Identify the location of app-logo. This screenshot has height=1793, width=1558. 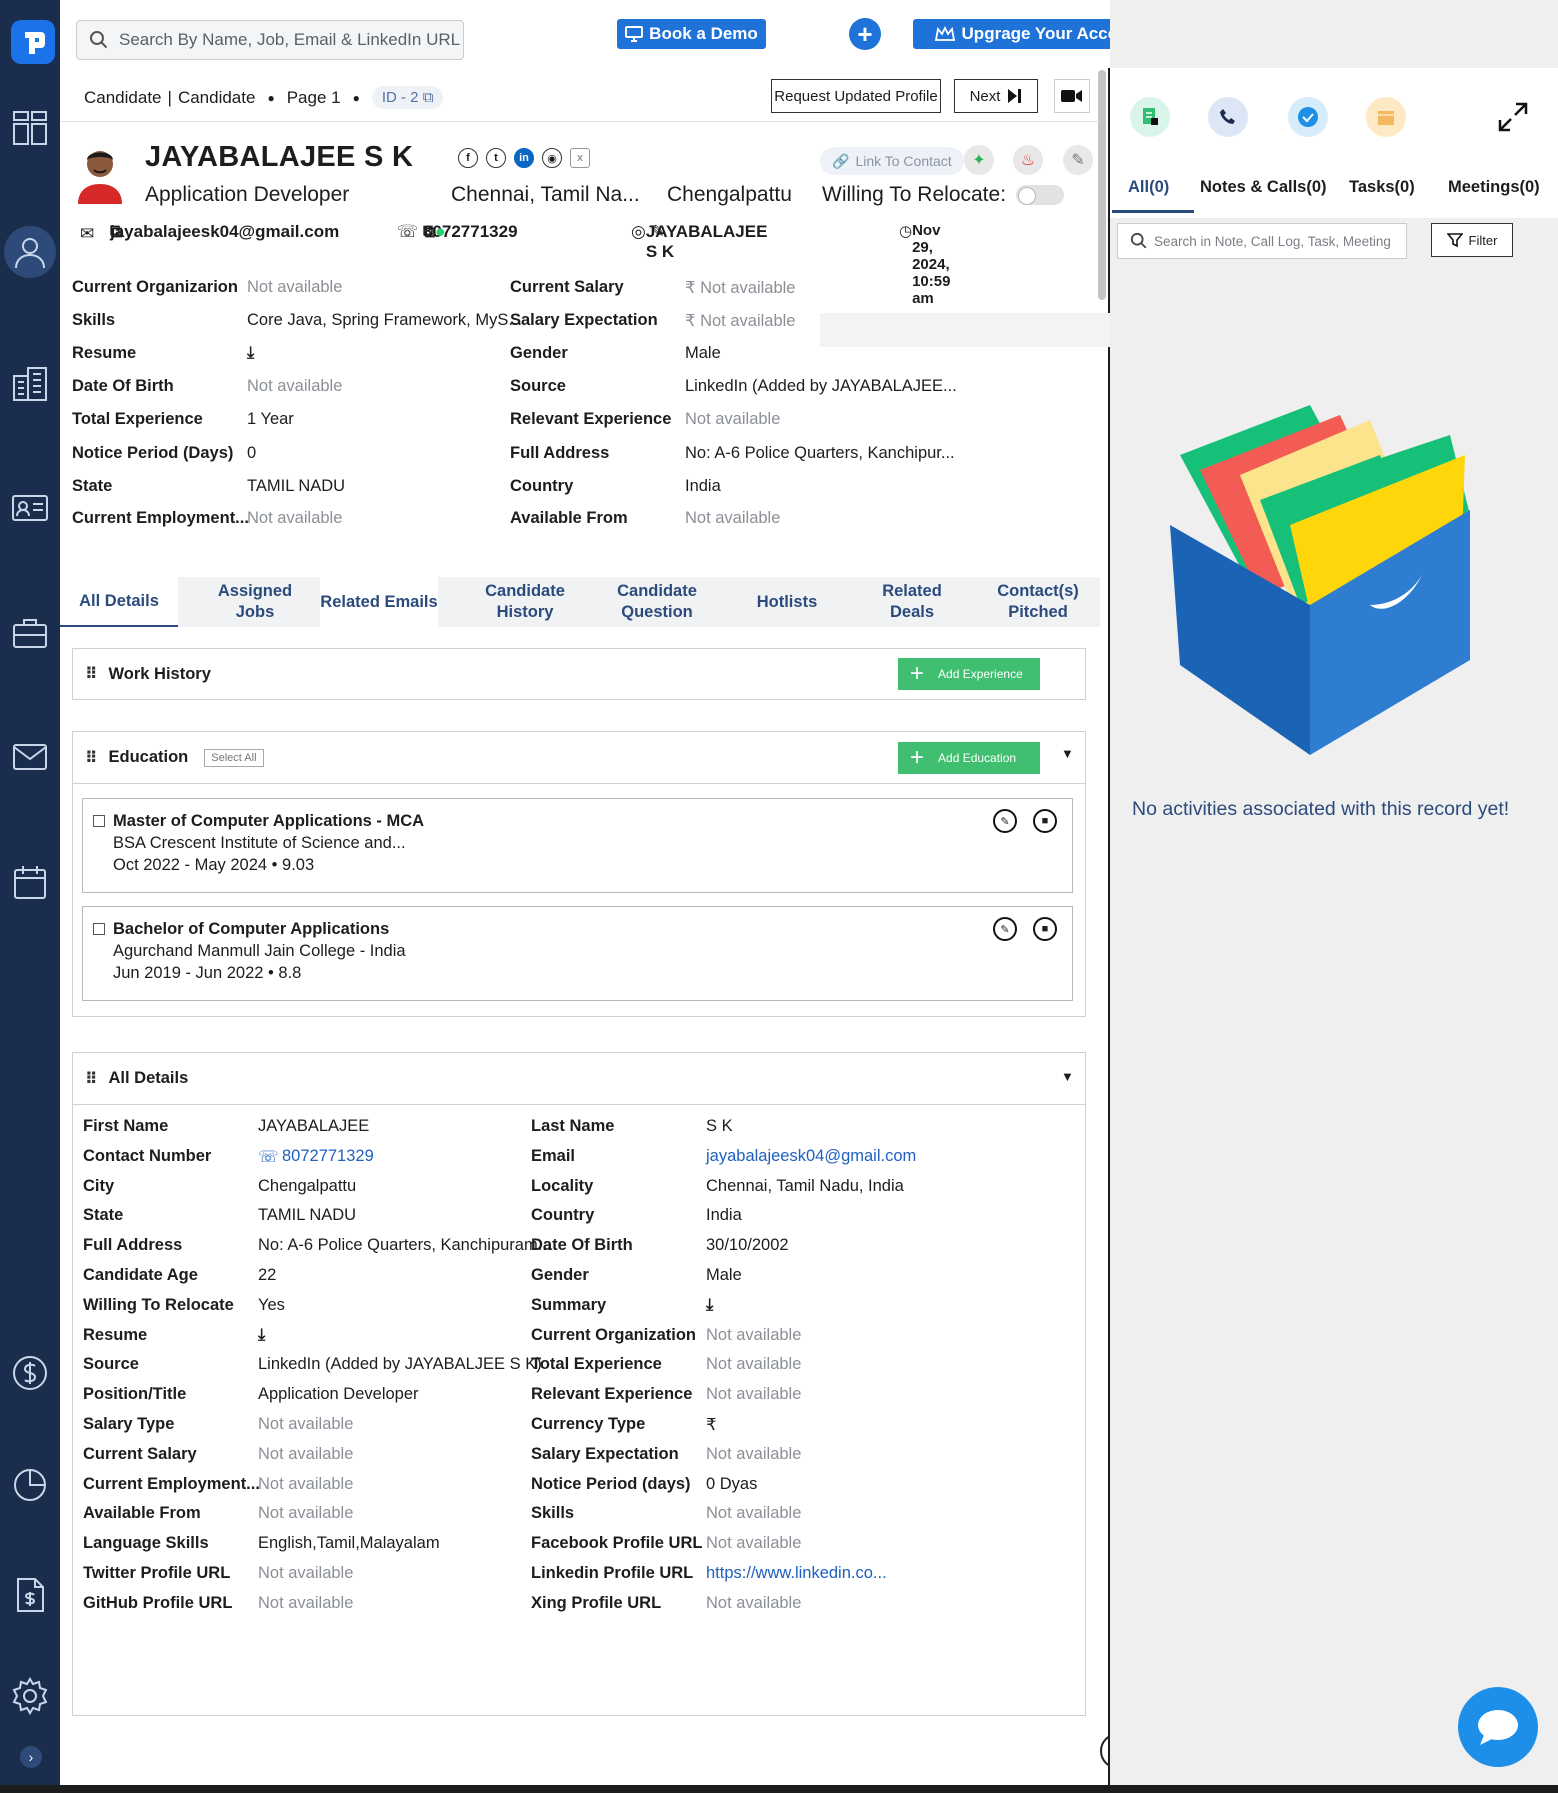
(33, 42).